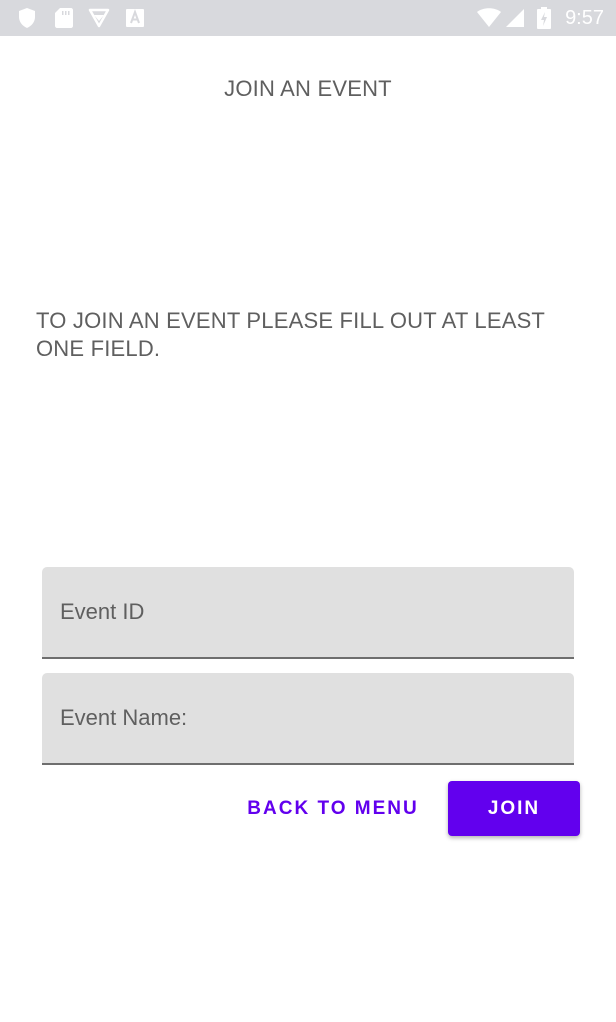 This screenshot has width=616, height=1022. I want to click on status-time: 9:57, so click(584, 18).